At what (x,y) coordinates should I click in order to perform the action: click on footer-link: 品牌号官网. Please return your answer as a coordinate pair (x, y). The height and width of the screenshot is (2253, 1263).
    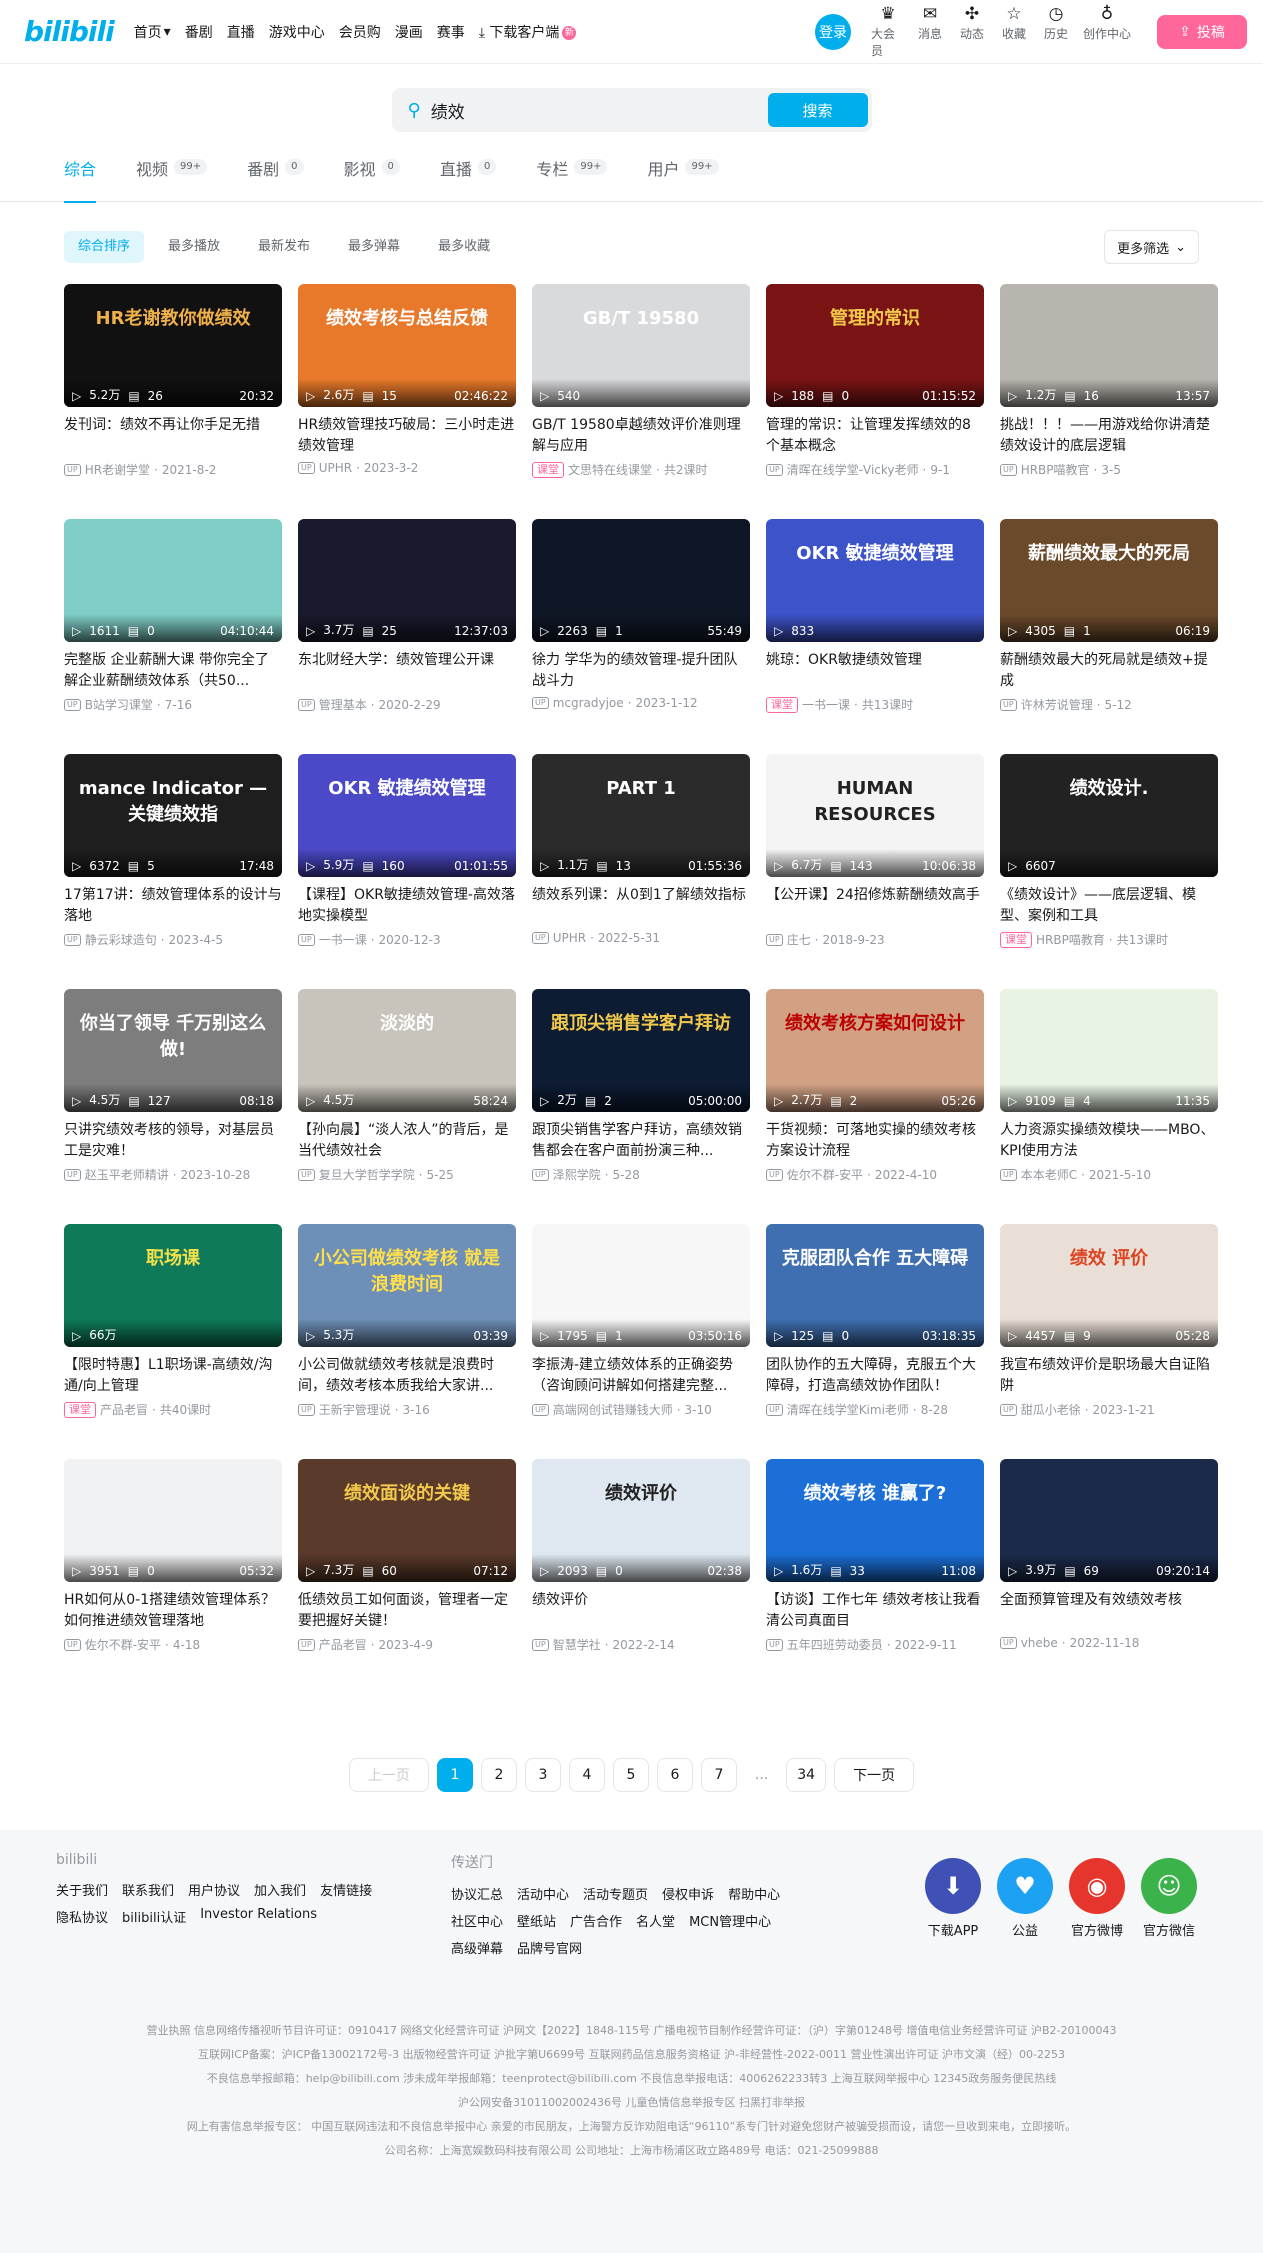
    Looking at the image, I should click on (549, 1947).